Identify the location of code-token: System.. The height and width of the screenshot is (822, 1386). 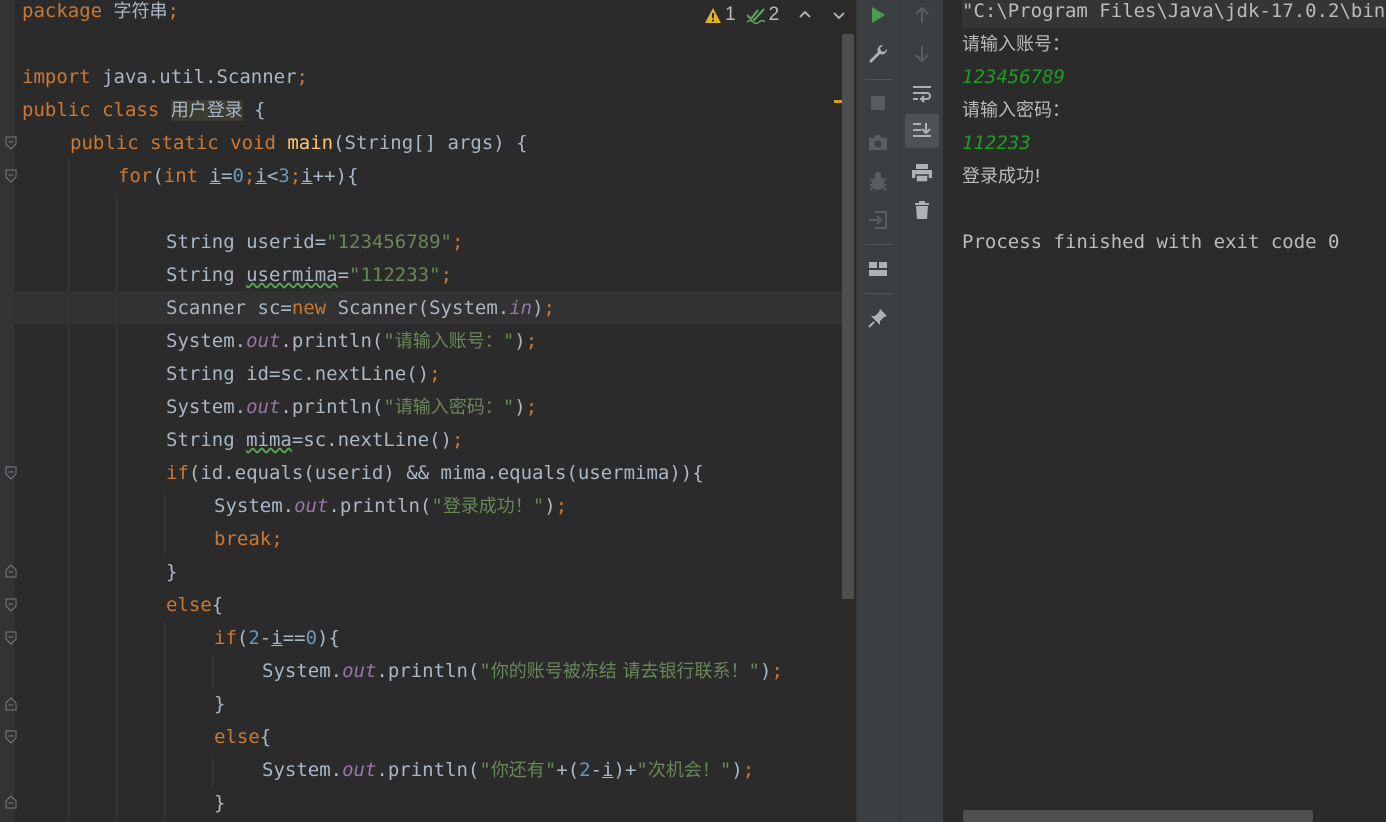
(302, 671).